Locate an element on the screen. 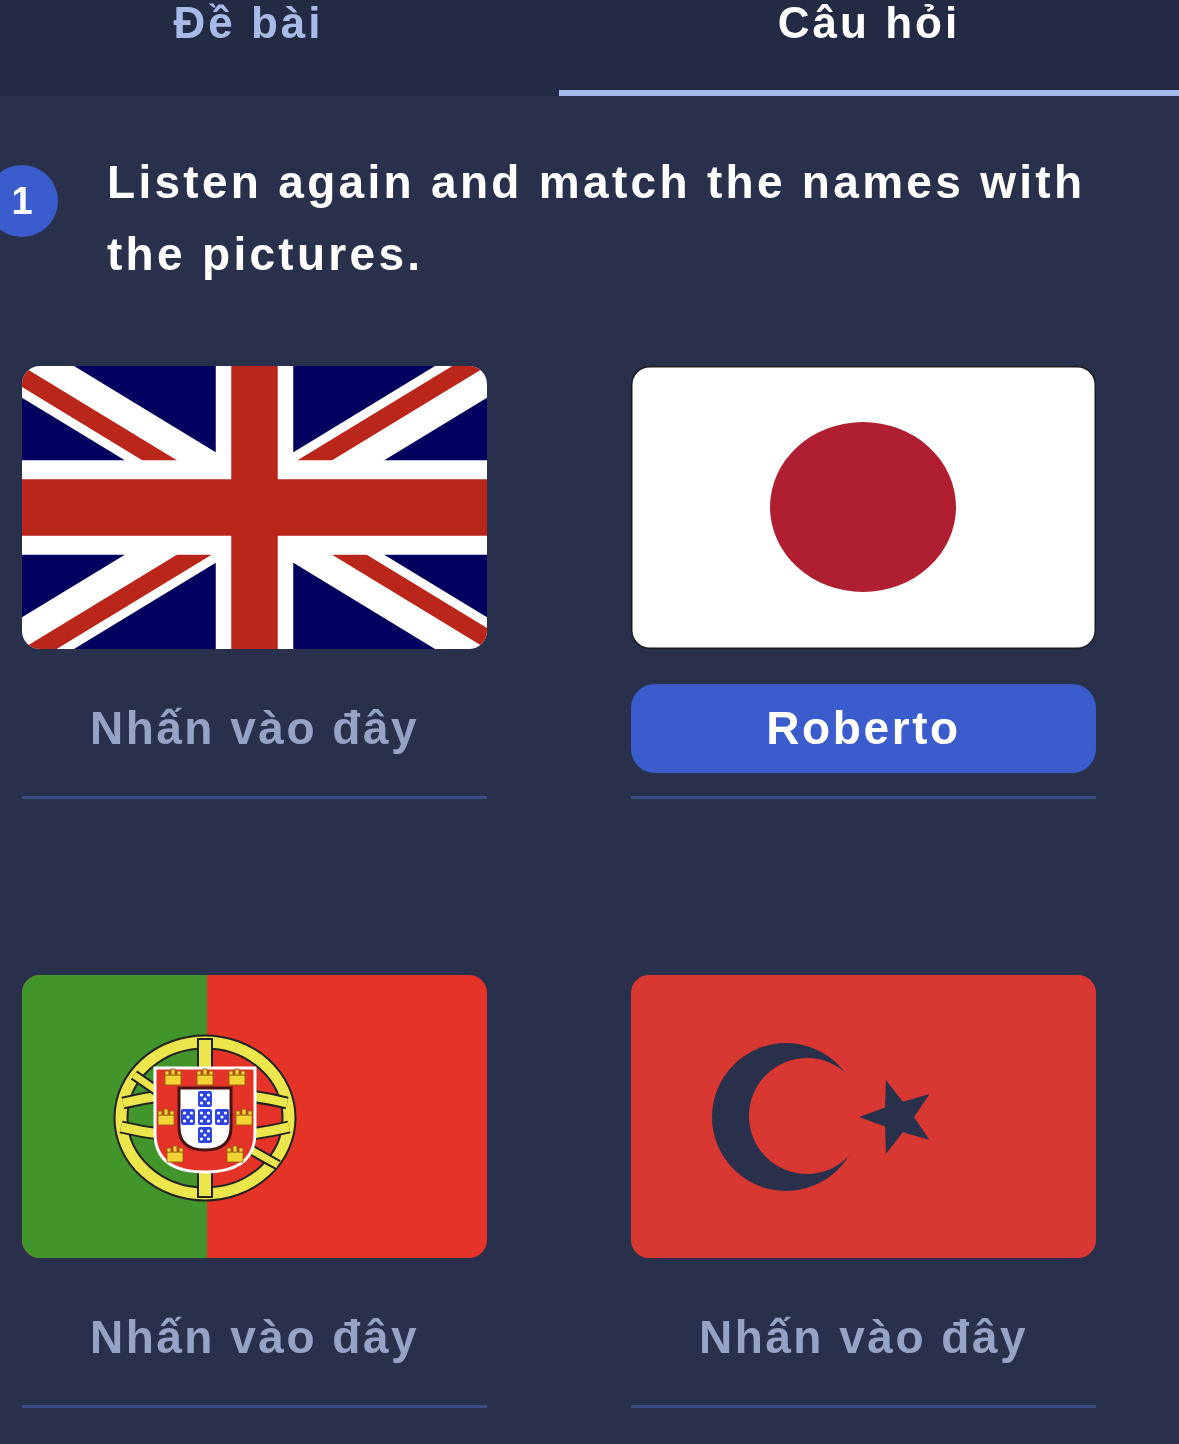  answer-field: Roberto is located at coordinates (863, 741).